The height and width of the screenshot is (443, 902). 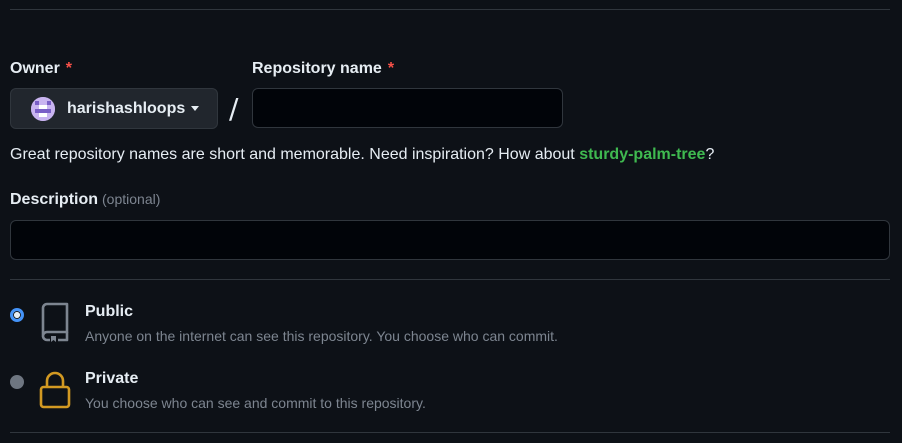 What do you see at coordinates (126, 108) in the screenshot?
I see `owner-username: harishashloops` at bounding box center [126, 108].